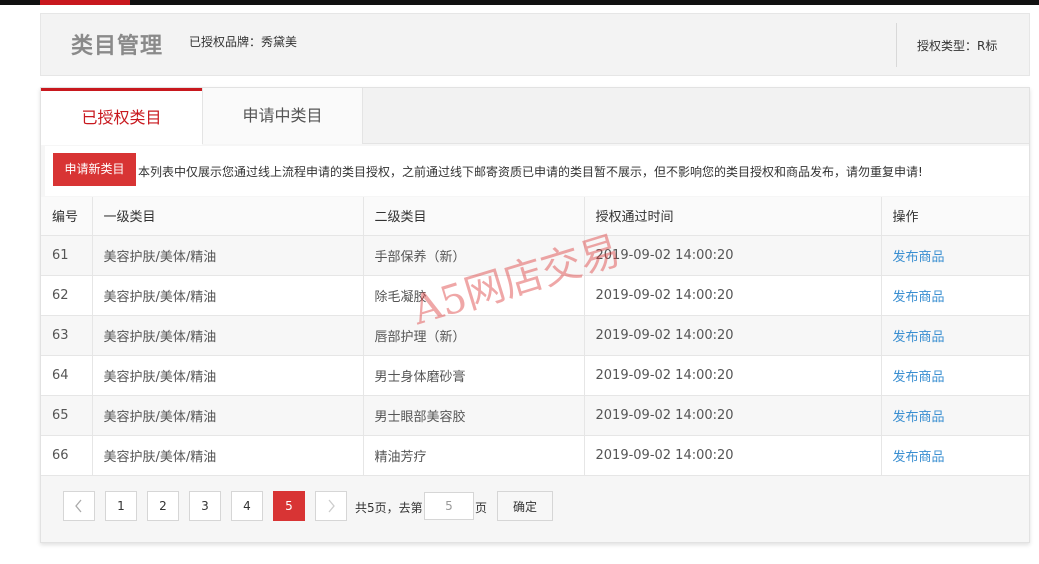  Describe the element at coordinates (474, 335) in the screenshot. I see `cell-category-2: 唇部护理（新）` at that location.